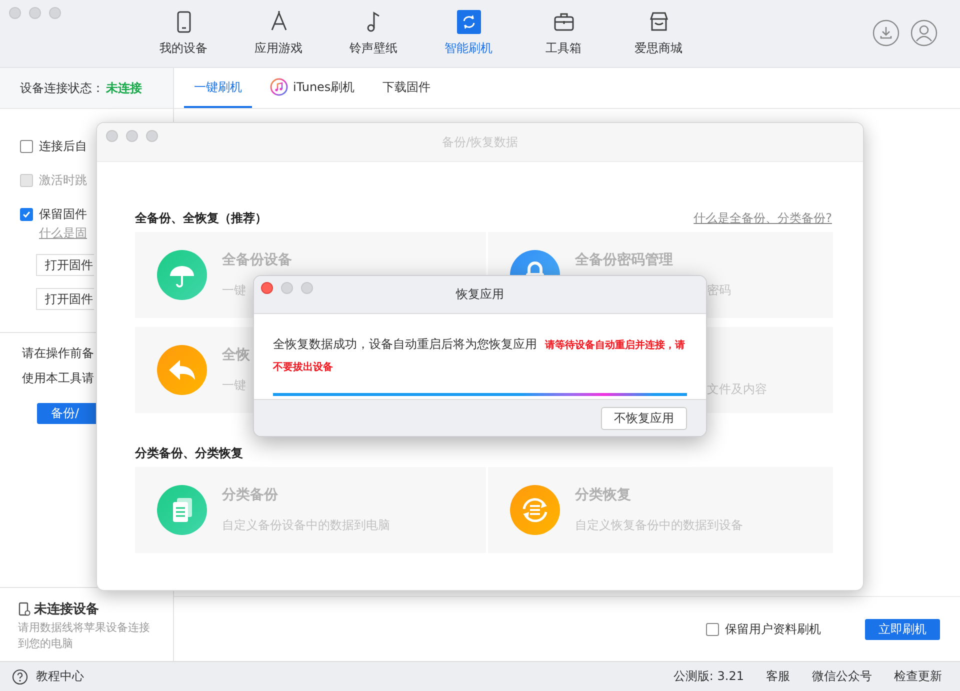 Image resolution: width=960 pixels, height=691 pixels. I want to click on message-text: 全恢复数据成功，设备自动重启后将为您恢复应用 请等待设备自动重启并连接，请不要拔出设备, so click(479, 355).